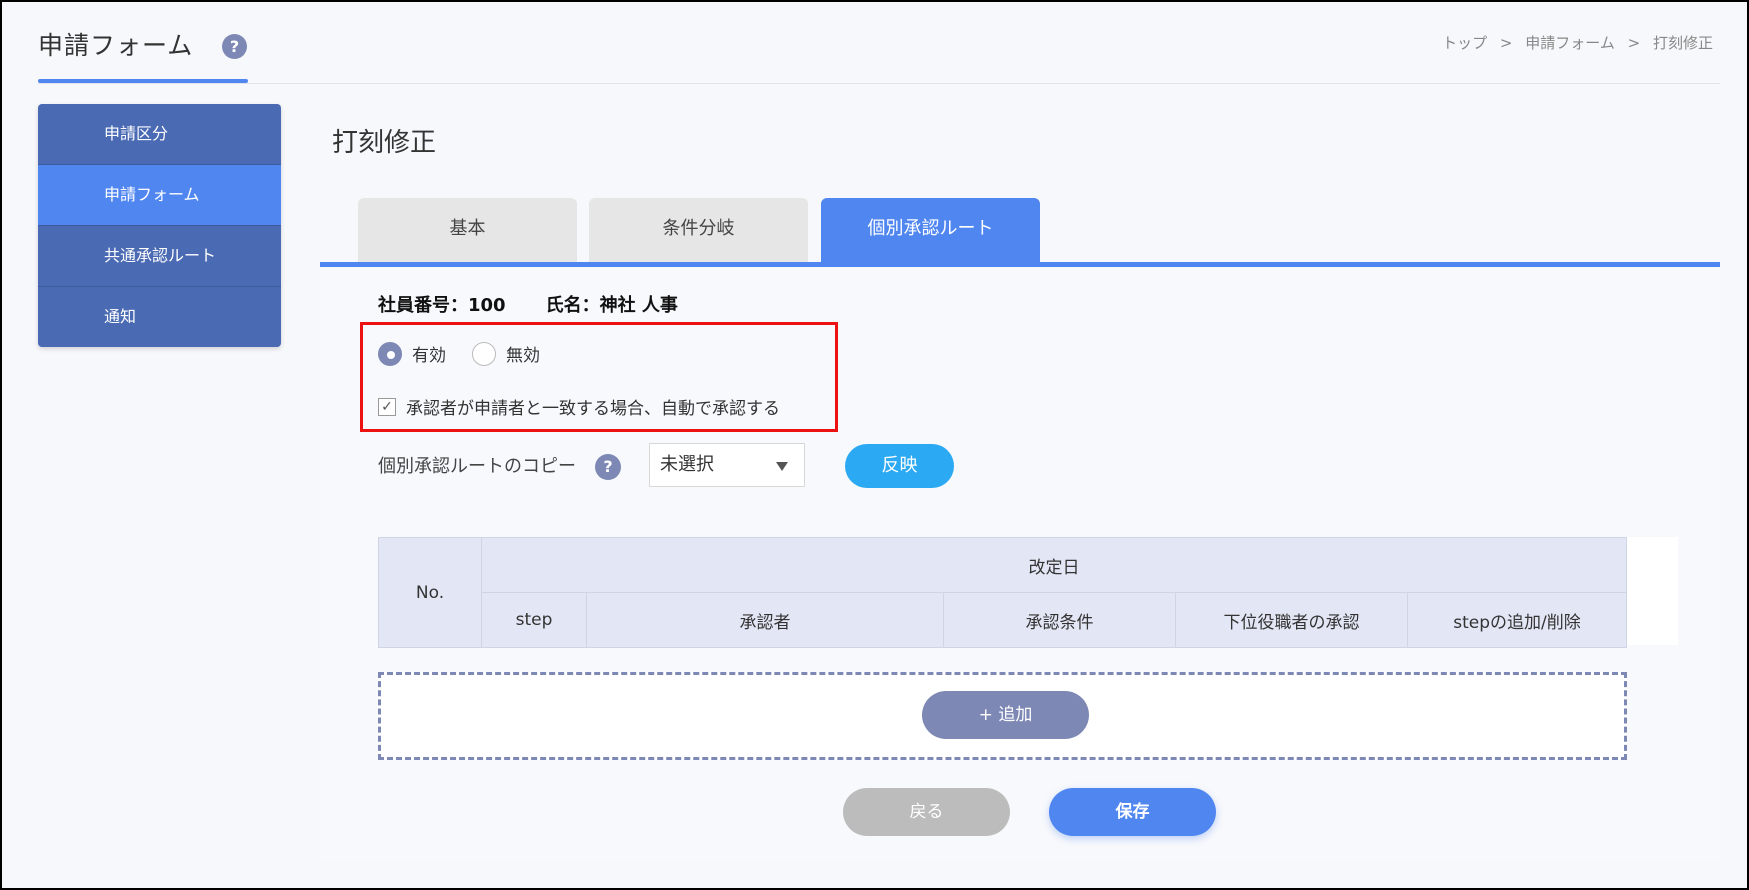 The image size is (1749, 890). Describe the element at coordinates (765, 620) in the screenshot. I see `col-approver: 承認者` at that location.